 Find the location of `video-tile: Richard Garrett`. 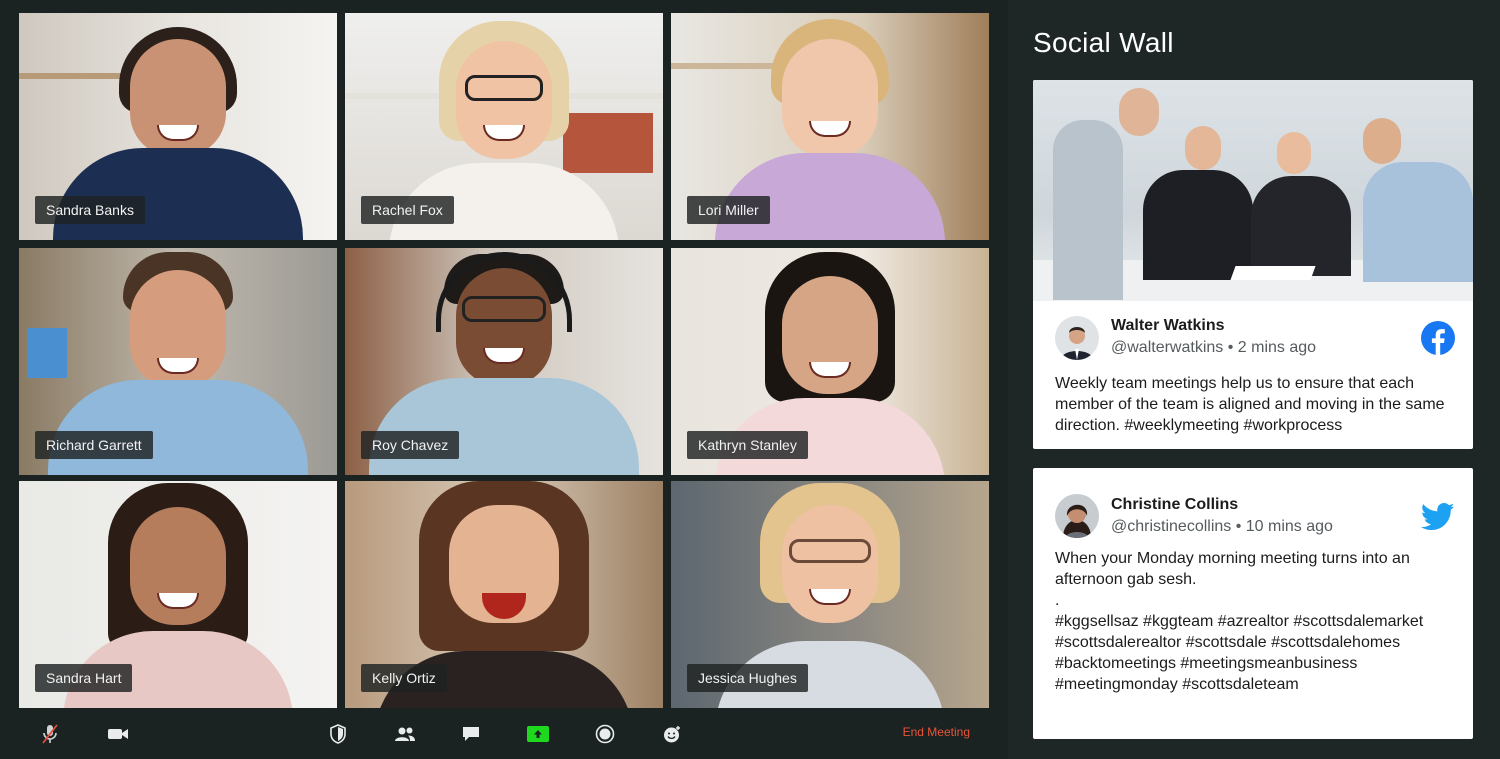

video-tile: Richard Garrett is located at coordinates (178, 361).